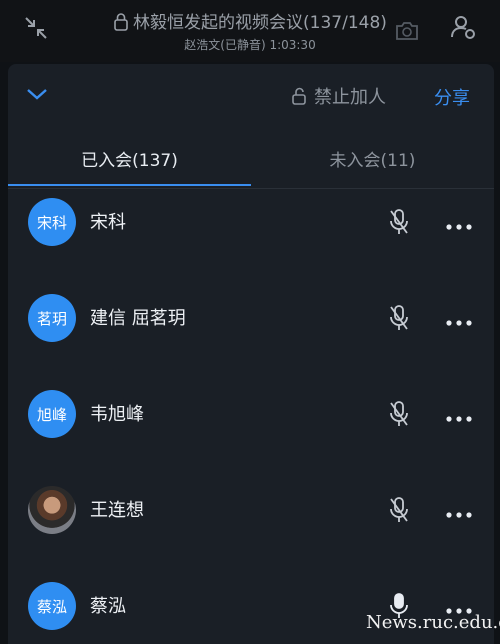 Image resolution: width=500 pixels, height=644 pixels. Describe the element at coordinates (52, 318) in the screenshot. I see `avatar: 茗玥` at that location.